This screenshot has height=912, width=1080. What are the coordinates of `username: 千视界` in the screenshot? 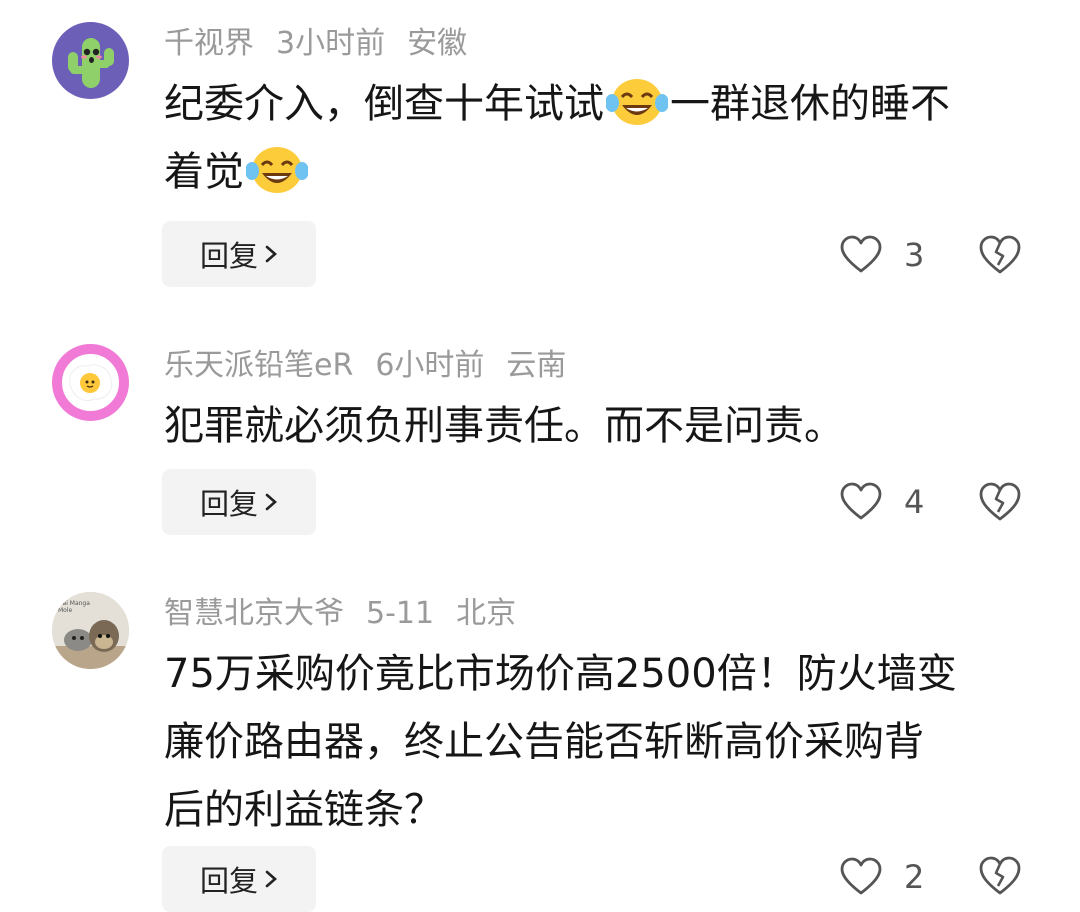 It's located at (209, 43).